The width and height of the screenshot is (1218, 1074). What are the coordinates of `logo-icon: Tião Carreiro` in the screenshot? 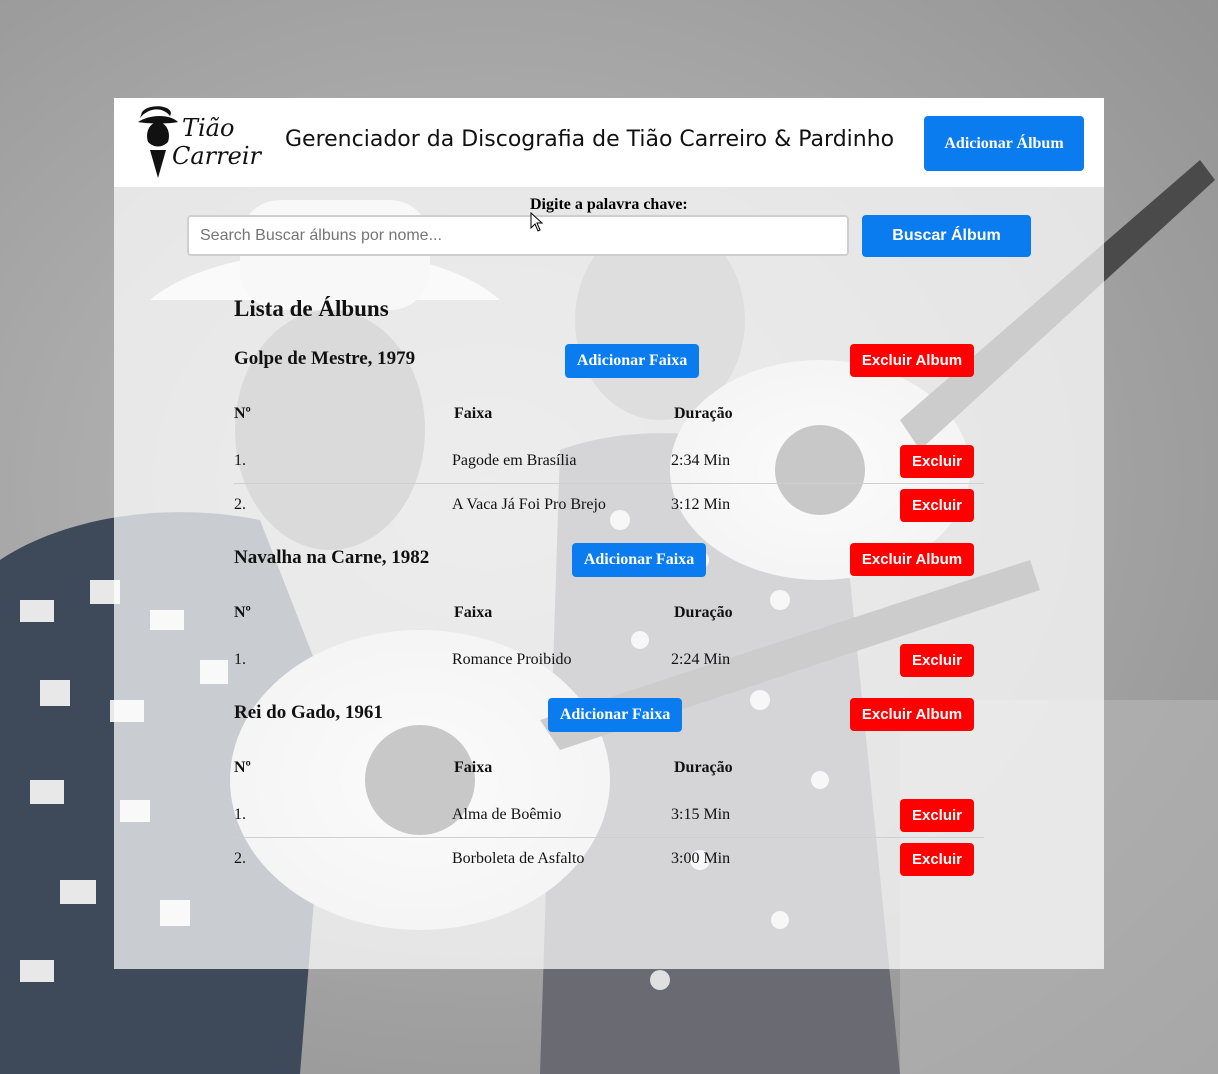 It's located at (200, 142).